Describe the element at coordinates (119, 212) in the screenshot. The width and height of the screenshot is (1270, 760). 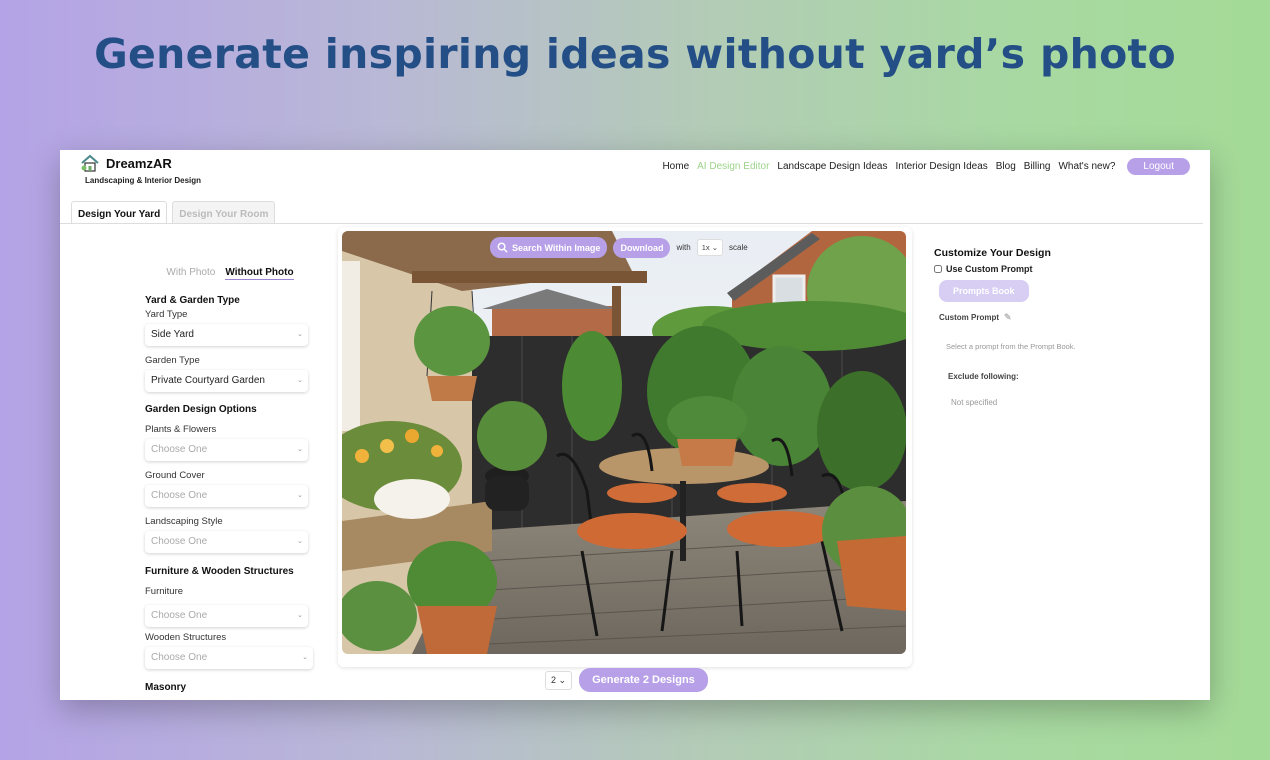
I see `tab-design-your-yard: Design Your Yard` at that location.